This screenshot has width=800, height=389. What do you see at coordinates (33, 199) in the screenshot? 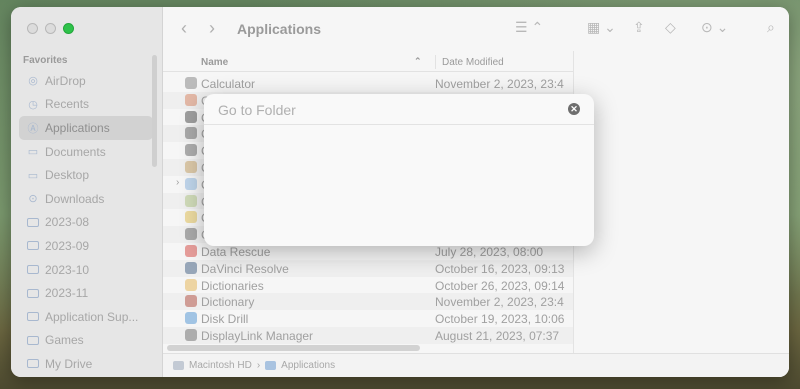
I see `download-icon: ⊙` at bounding box center [33, 199].